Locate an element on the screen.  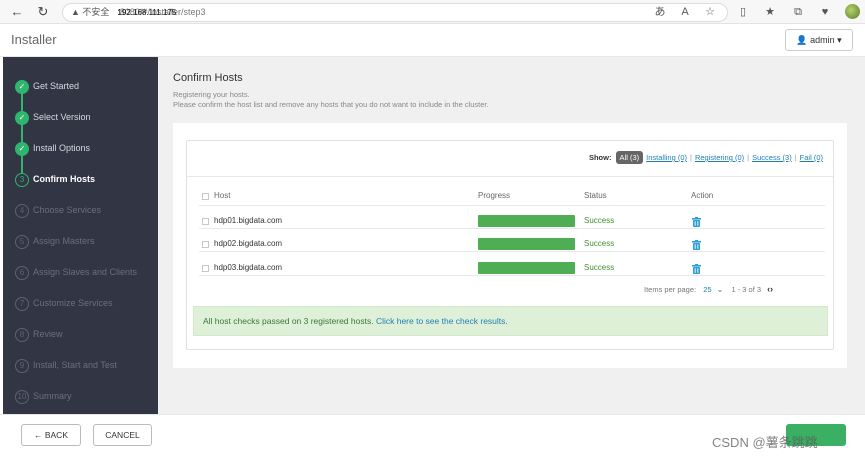
sidebar-step-label: Customize Services is located at coordinates (73, 303).